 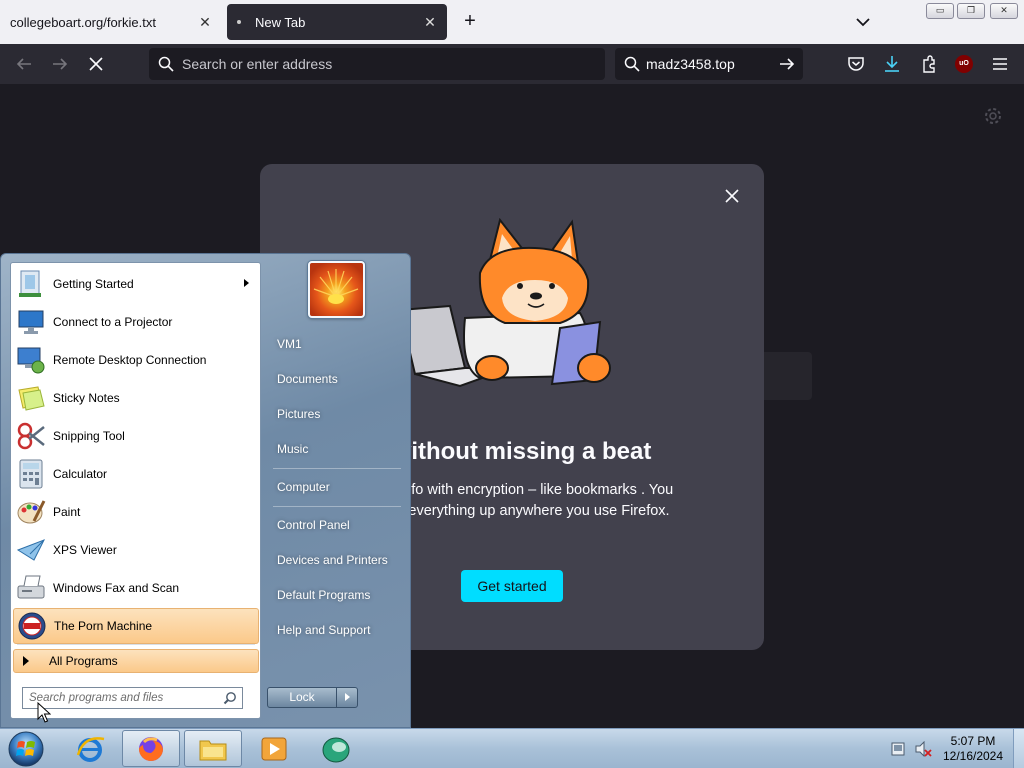 I want to click on program-sticky-notes: Sticky Notes, so click(x=136, y=398).